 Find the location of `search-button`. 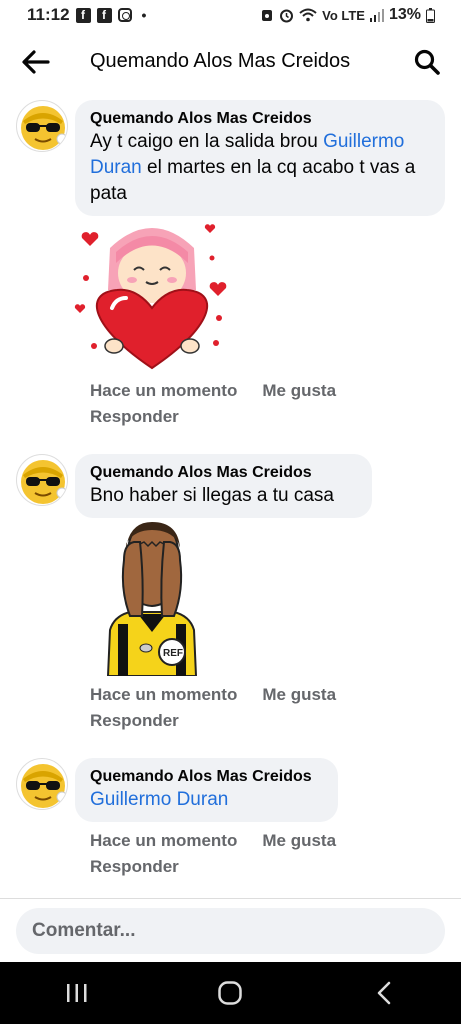

search-button is located at coordinates (427, 62).